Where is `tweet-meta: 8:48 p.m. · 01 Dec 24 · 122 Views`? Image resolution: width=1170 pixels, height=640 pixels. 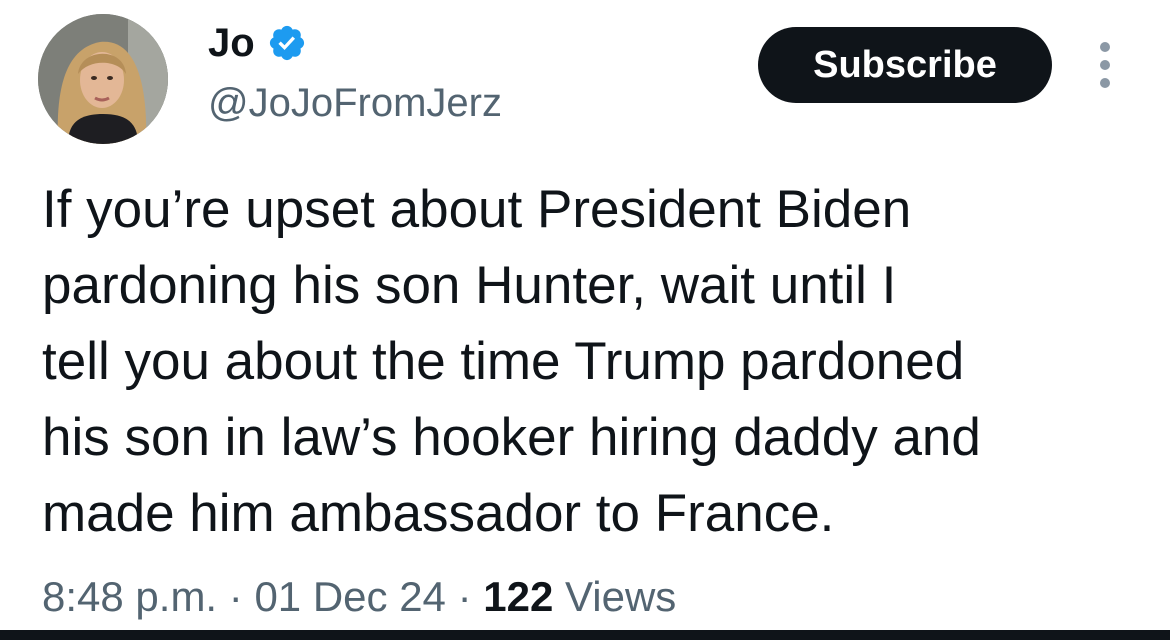 tweet-meta: 8:48 p.m. · 01 Dec 24 · 122 Views is located at coordinates (359, 597).